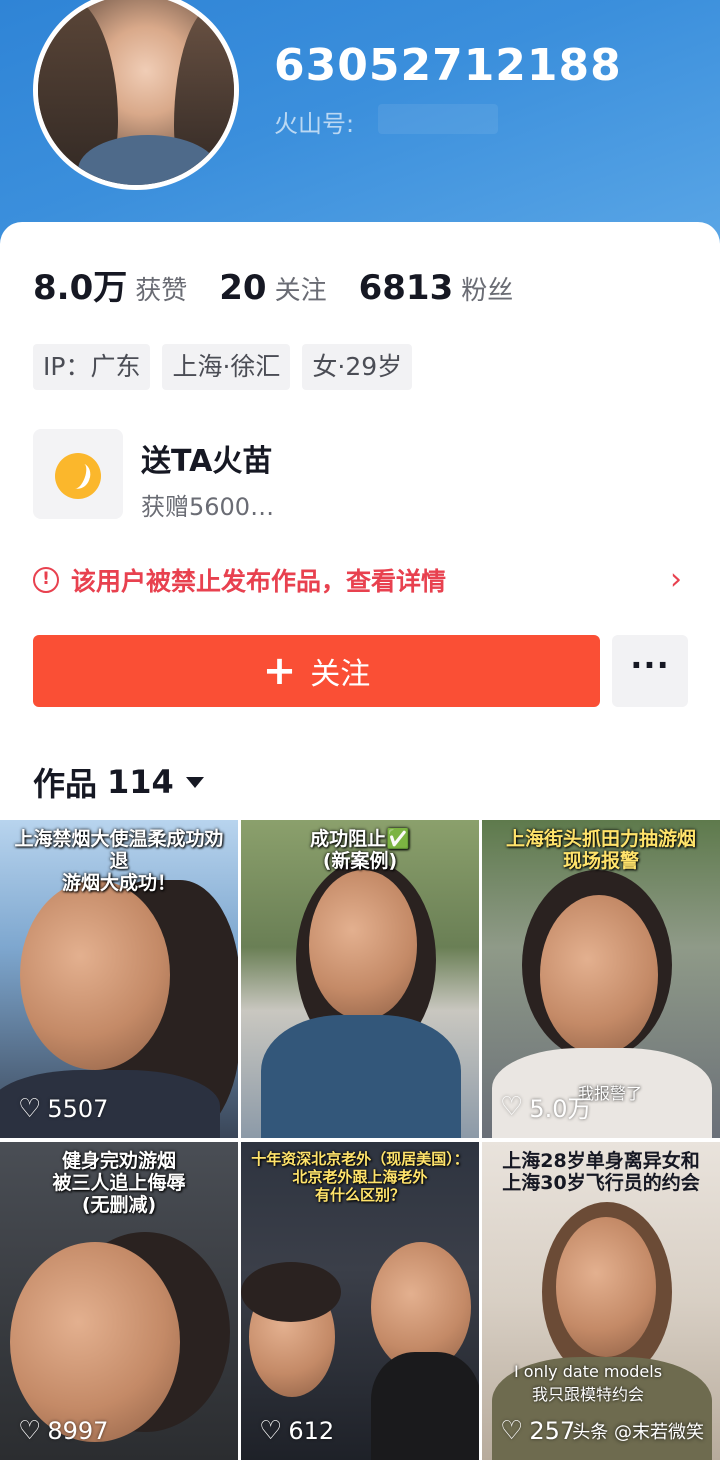  I want to click on video-likes: ♡ 257, so click(538, 1431).